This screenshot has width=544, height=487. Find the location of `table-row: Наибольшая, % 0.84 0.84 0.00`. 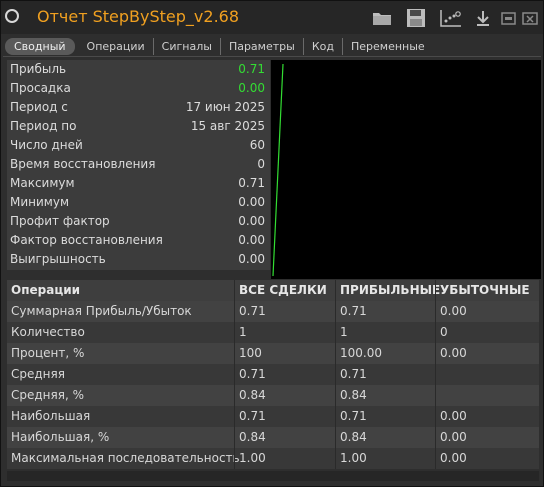

table-row: Наибольшая, % 0.84 0.84 0.00 is located at coordinates (273, 437).